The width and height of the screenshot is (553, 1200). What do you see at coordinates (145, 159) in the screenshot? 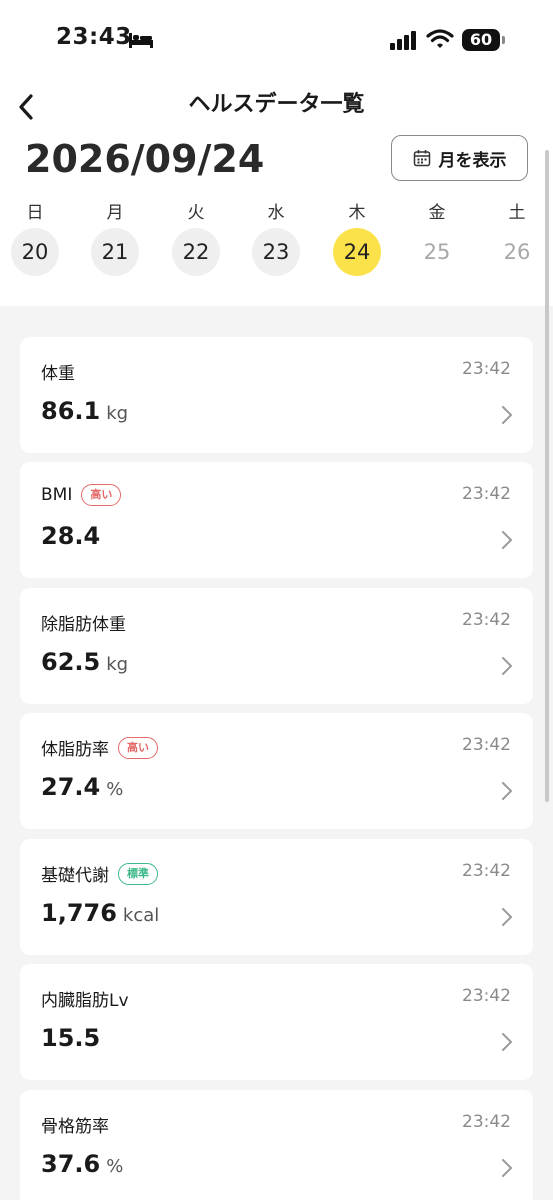
I see `selected-date: 2026/09/24` at bounding box center [145, 159].